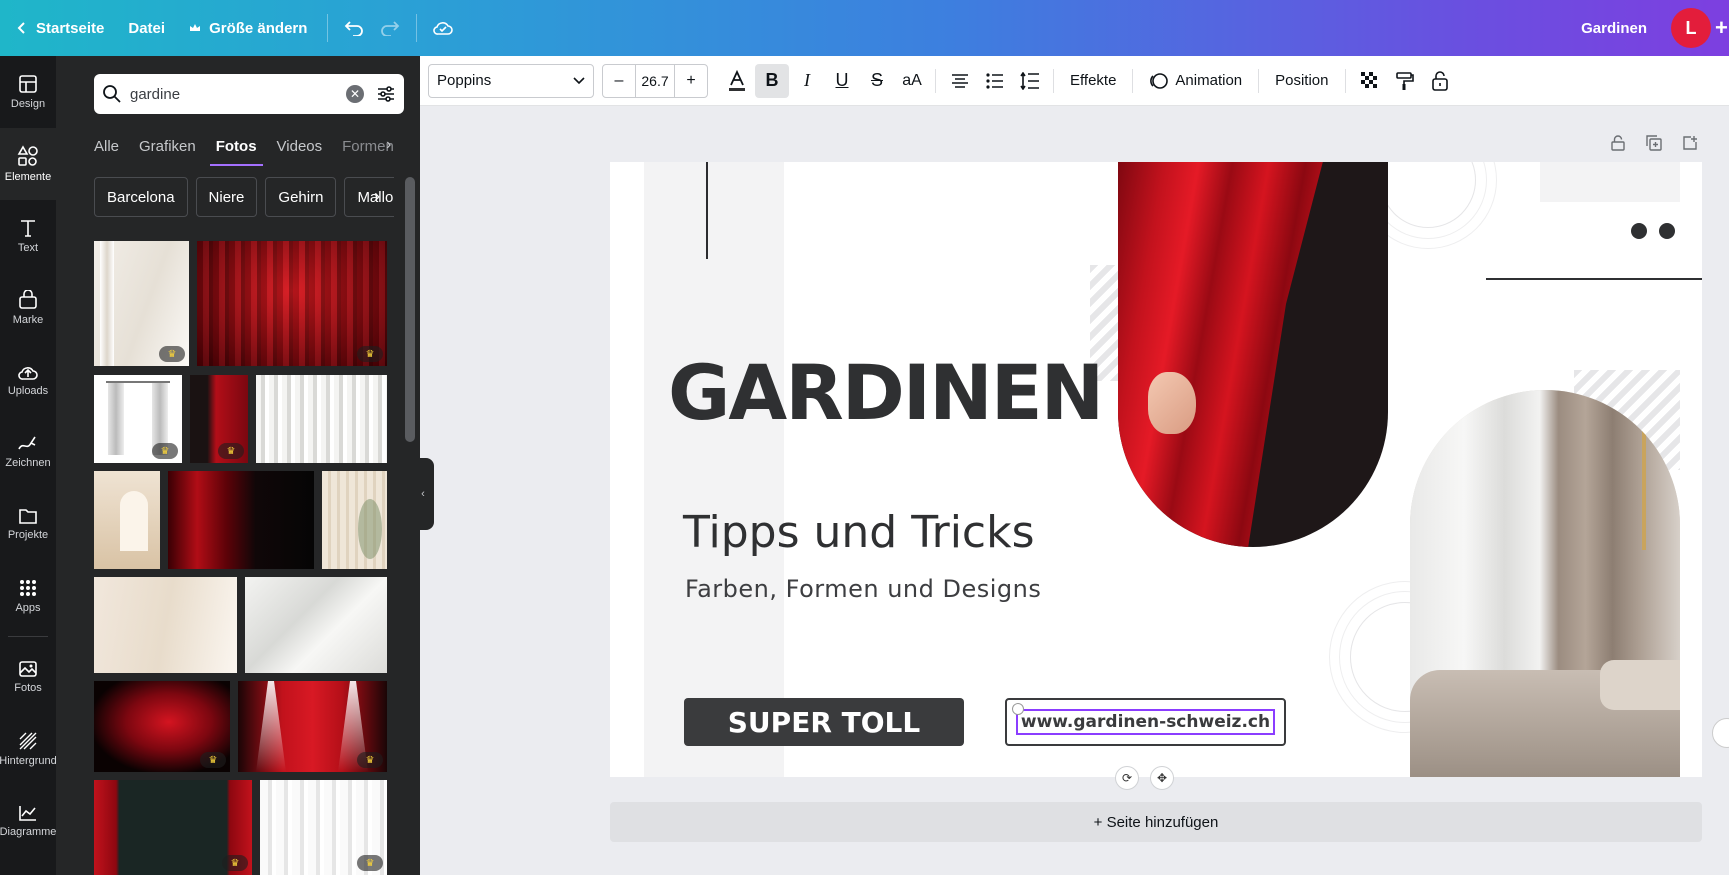  Describe the element at coordinates (1722, 28) in the screenshot. I see `add-member-icon: +` at that location.